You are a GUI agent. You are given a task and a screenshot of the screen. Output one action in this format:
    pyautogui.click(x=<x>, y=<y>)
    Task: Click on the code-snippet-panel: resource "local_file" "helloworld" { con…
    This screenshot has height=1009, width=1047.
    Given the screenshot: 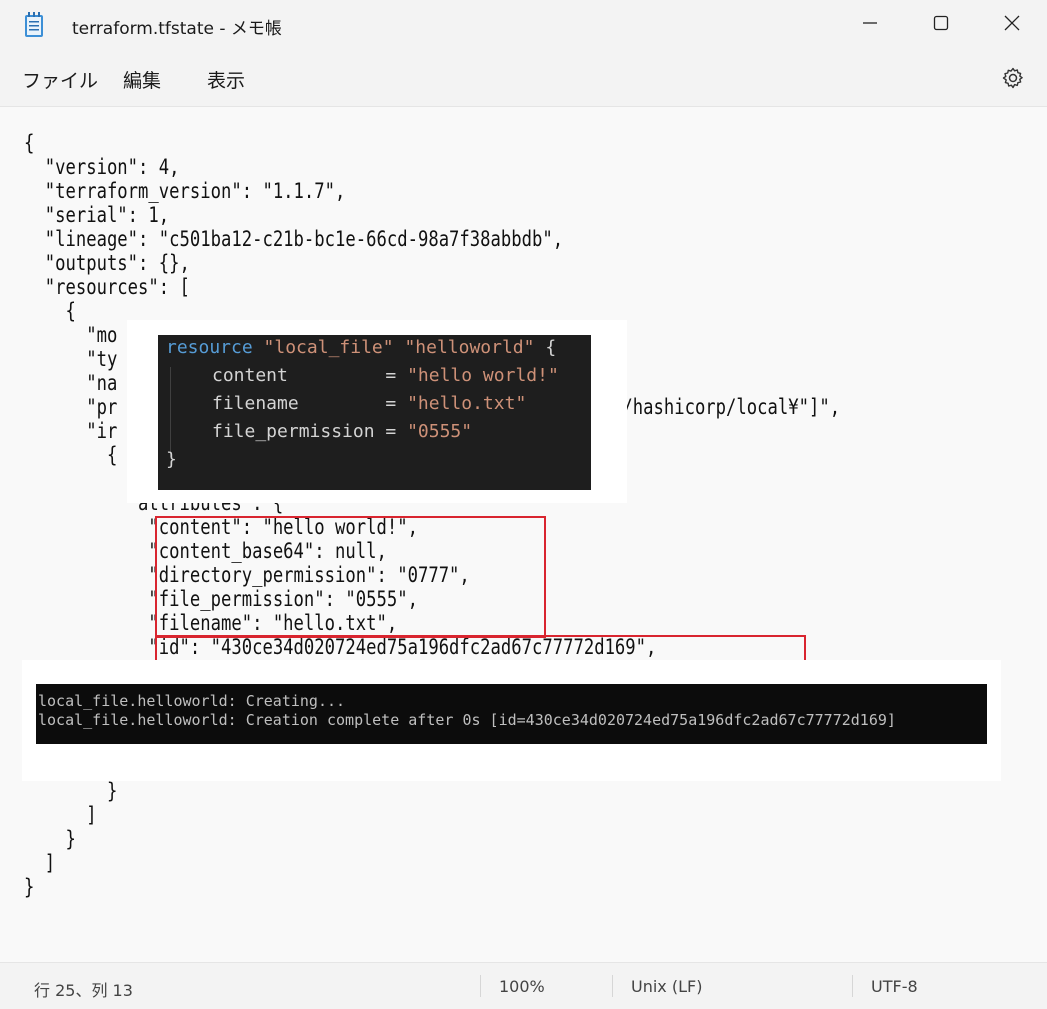 What is the action you would take?
    pyautogui.click(x=374, y=412)
    